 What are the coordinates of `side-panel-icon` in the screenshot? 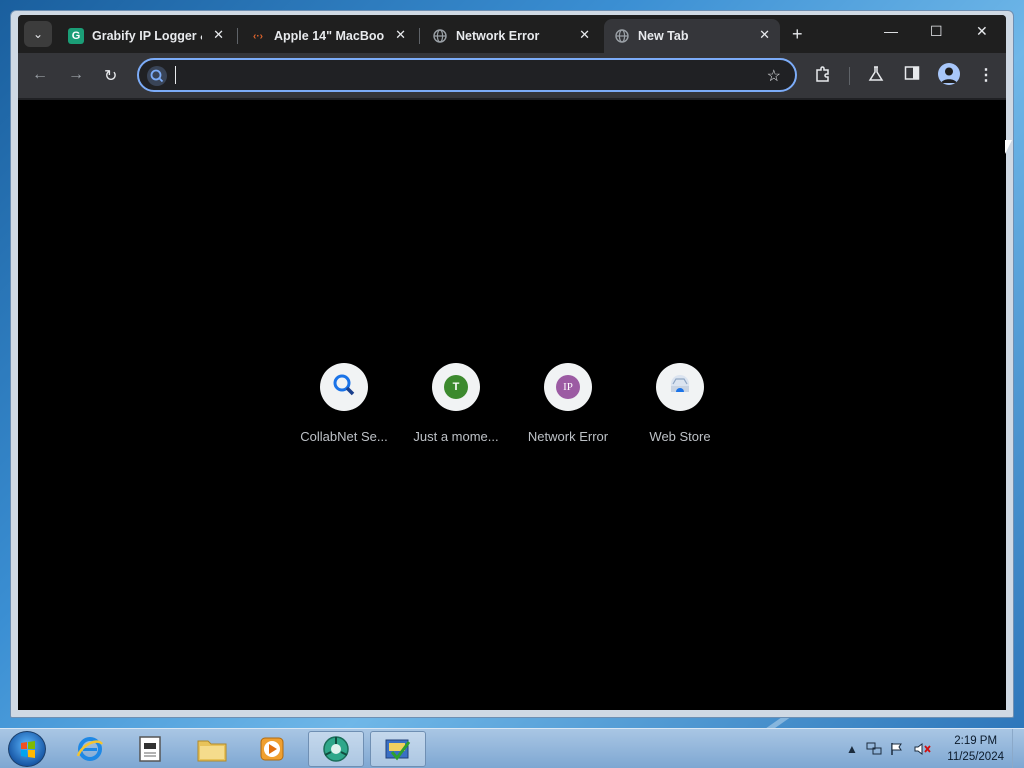 It's located at (912, 75).